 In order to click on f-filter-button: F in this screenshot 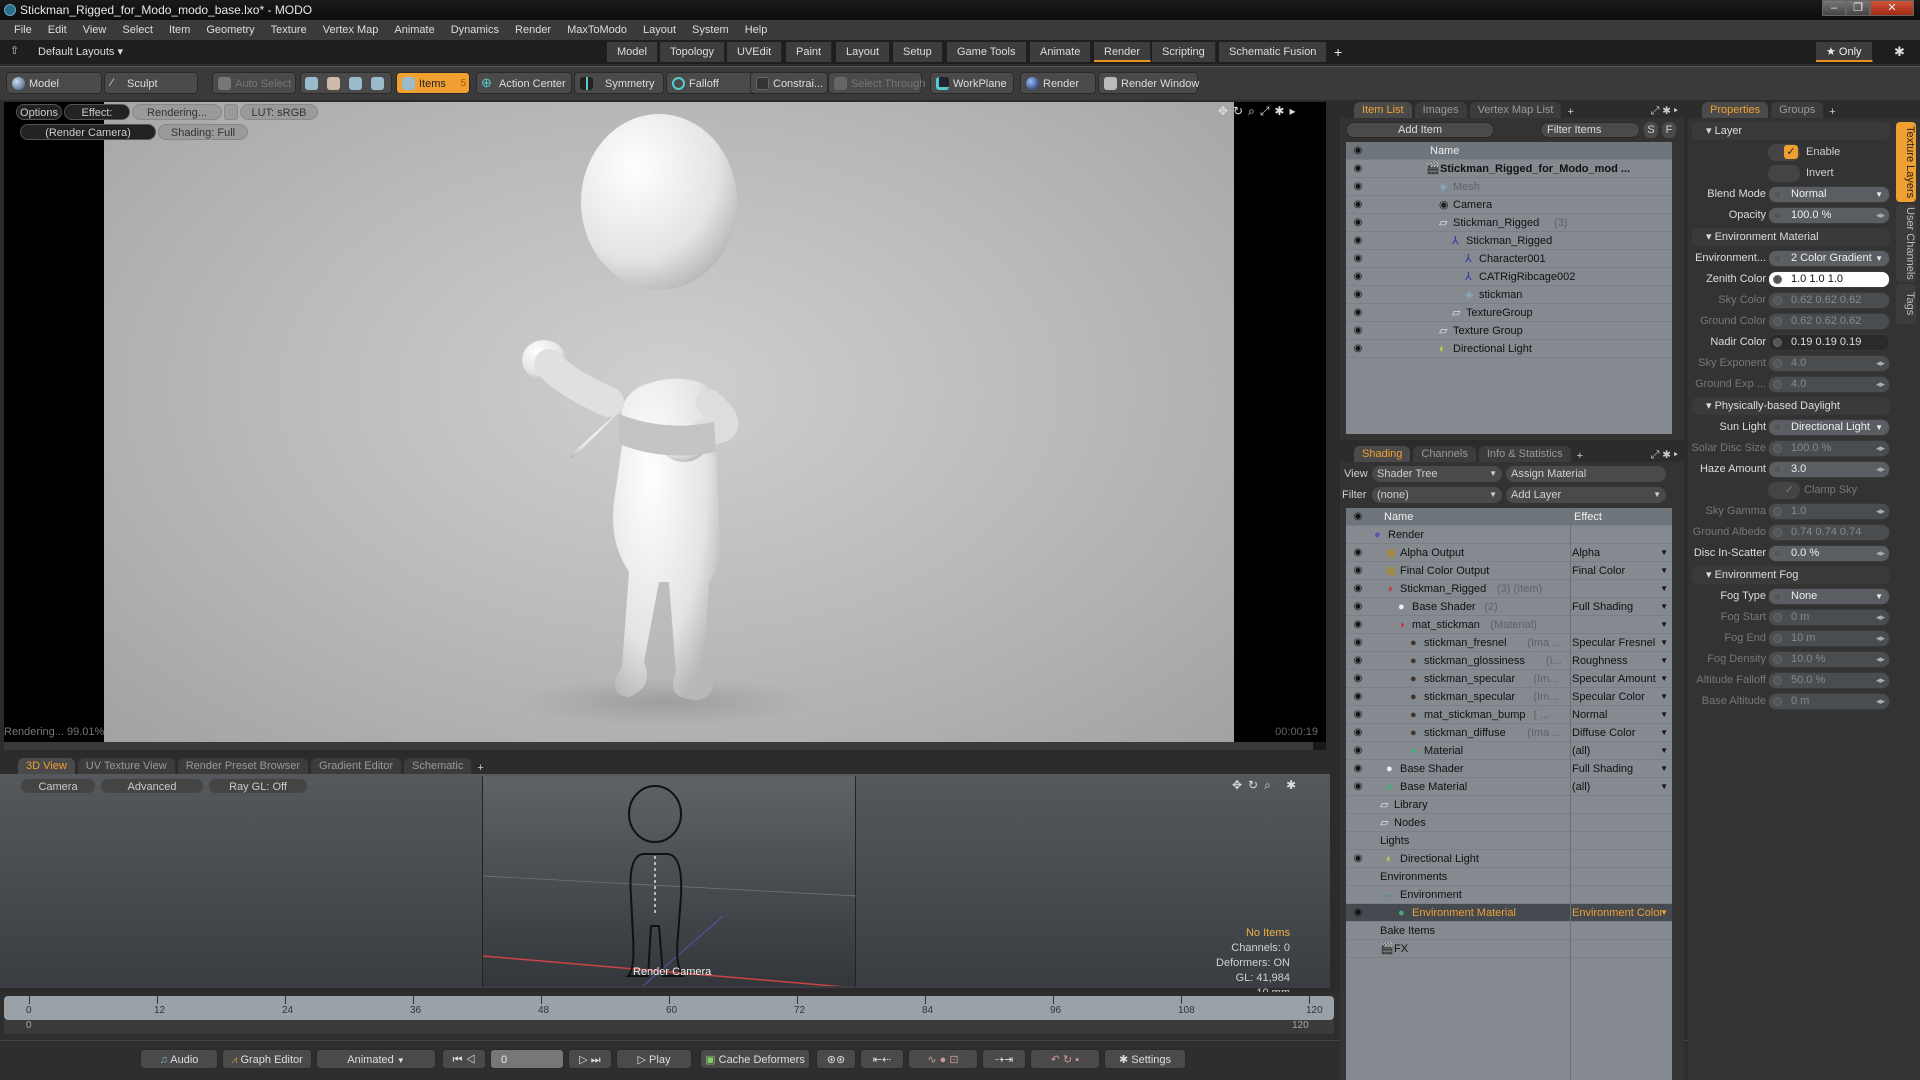, I will do `click(1669, 130)`.